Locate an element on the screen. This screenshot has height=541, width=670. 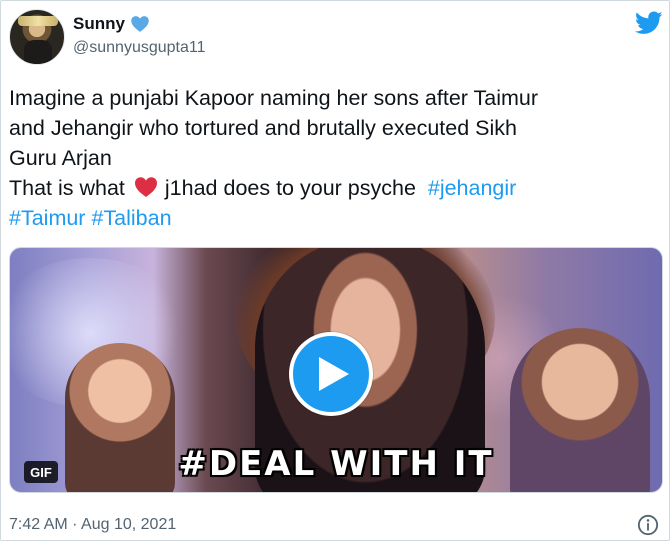
red-heart-icon is located at coordinates (145, 187).